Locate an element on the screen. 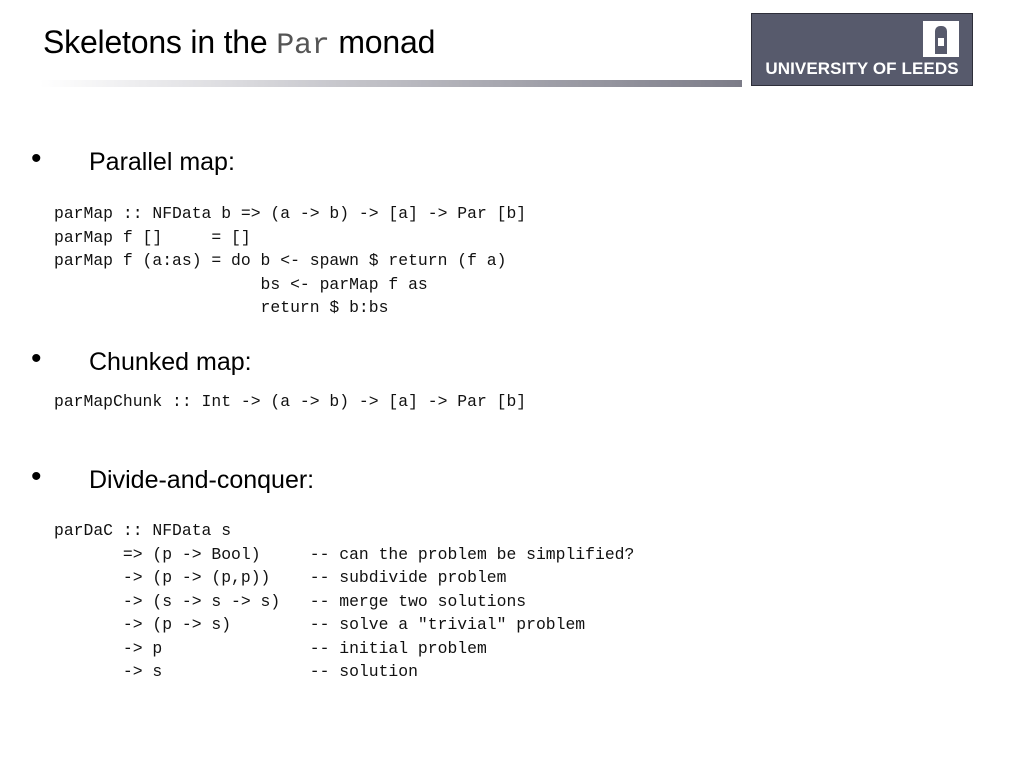 Image resolution: width=1024 pixels, height=768 pixels. university-logo: UNIVERSITY OF LEEDS is located at coordinates (862, 49).